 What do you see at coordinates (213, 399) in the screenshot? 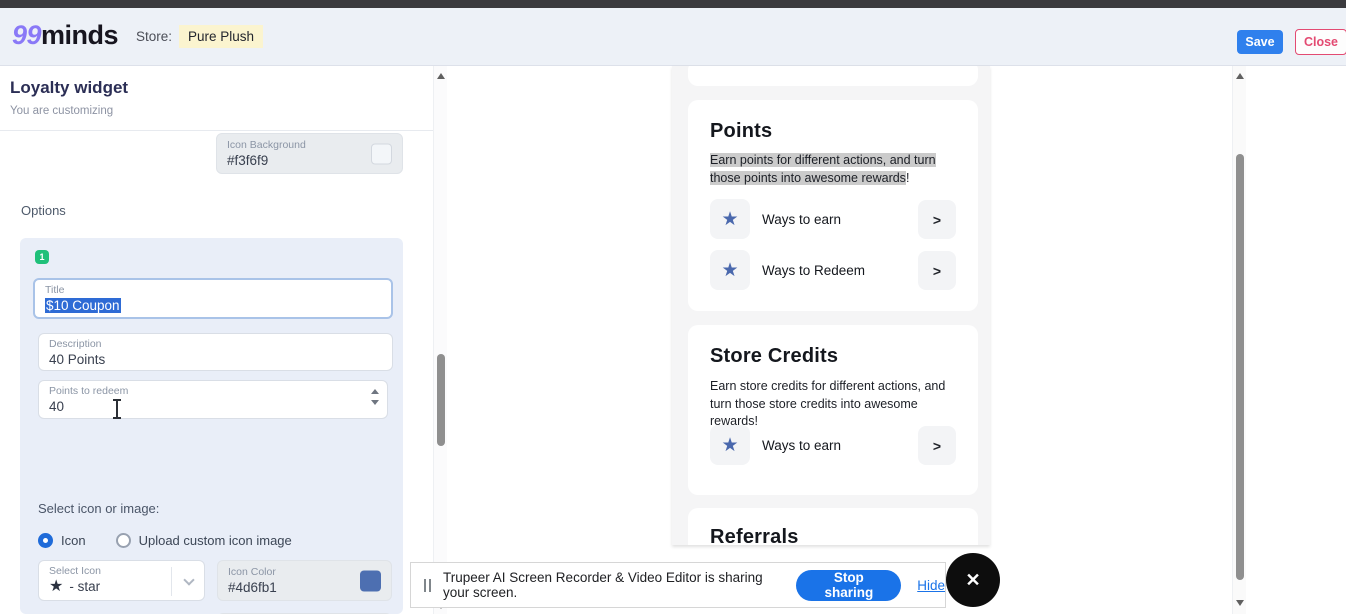
I see `points-to-redeem-field: Points to redeem 40` at bounding box center [213, 399].